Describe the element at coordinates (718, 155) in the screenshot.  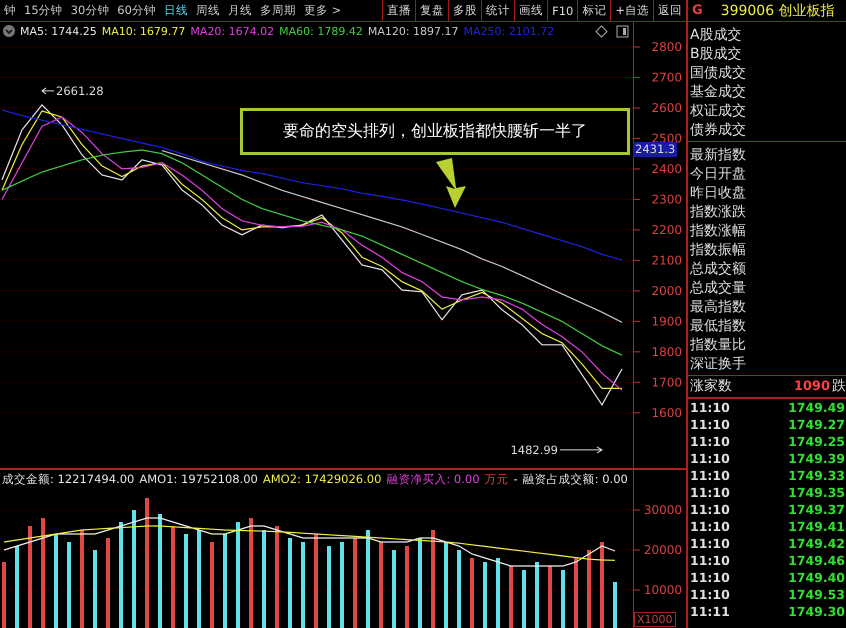
I see `stat-label: 最新指数` at that location.